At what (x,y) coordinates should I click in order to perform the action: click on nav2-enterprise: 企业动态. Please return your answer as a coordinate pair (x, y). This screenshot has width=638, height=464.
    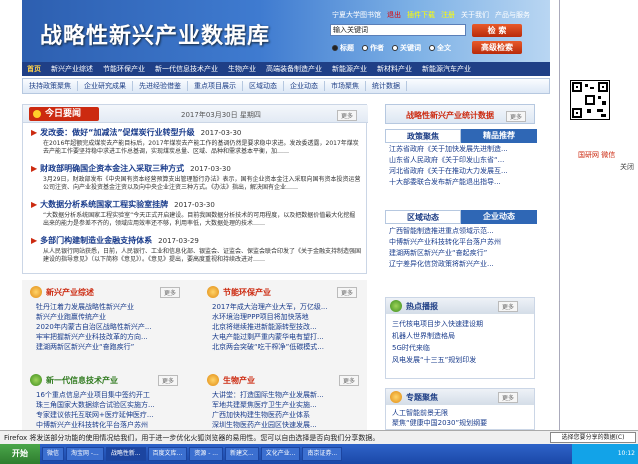
    Looking at the image, I should click on (304, 86).